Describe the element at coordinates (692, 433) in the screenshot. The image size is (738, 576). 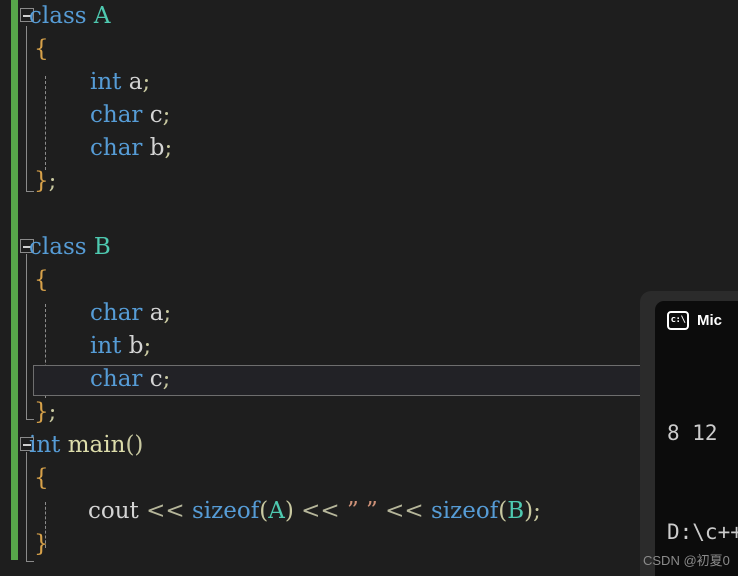
I see `console-output-line: 8 12` at that location.